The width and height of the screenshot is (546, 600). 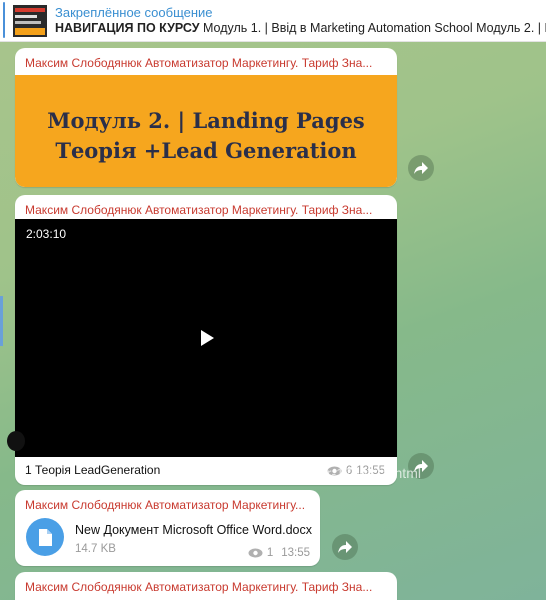 I want to click on file-size: 14.7 KB, so click(x=95, y=549).